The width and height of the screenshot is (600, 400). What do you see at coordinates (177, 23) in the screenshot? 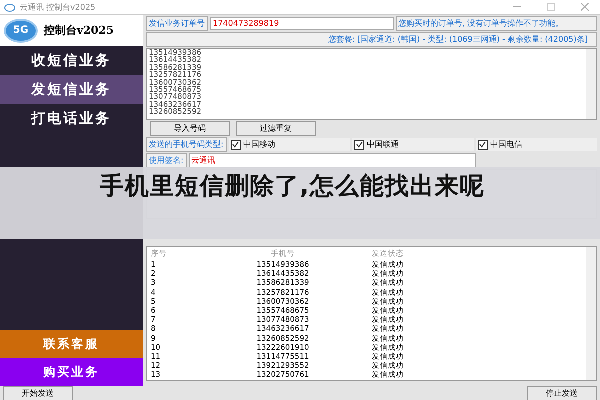
I see `order-label: 发信业务订单号` at bounding box center [177, 23].